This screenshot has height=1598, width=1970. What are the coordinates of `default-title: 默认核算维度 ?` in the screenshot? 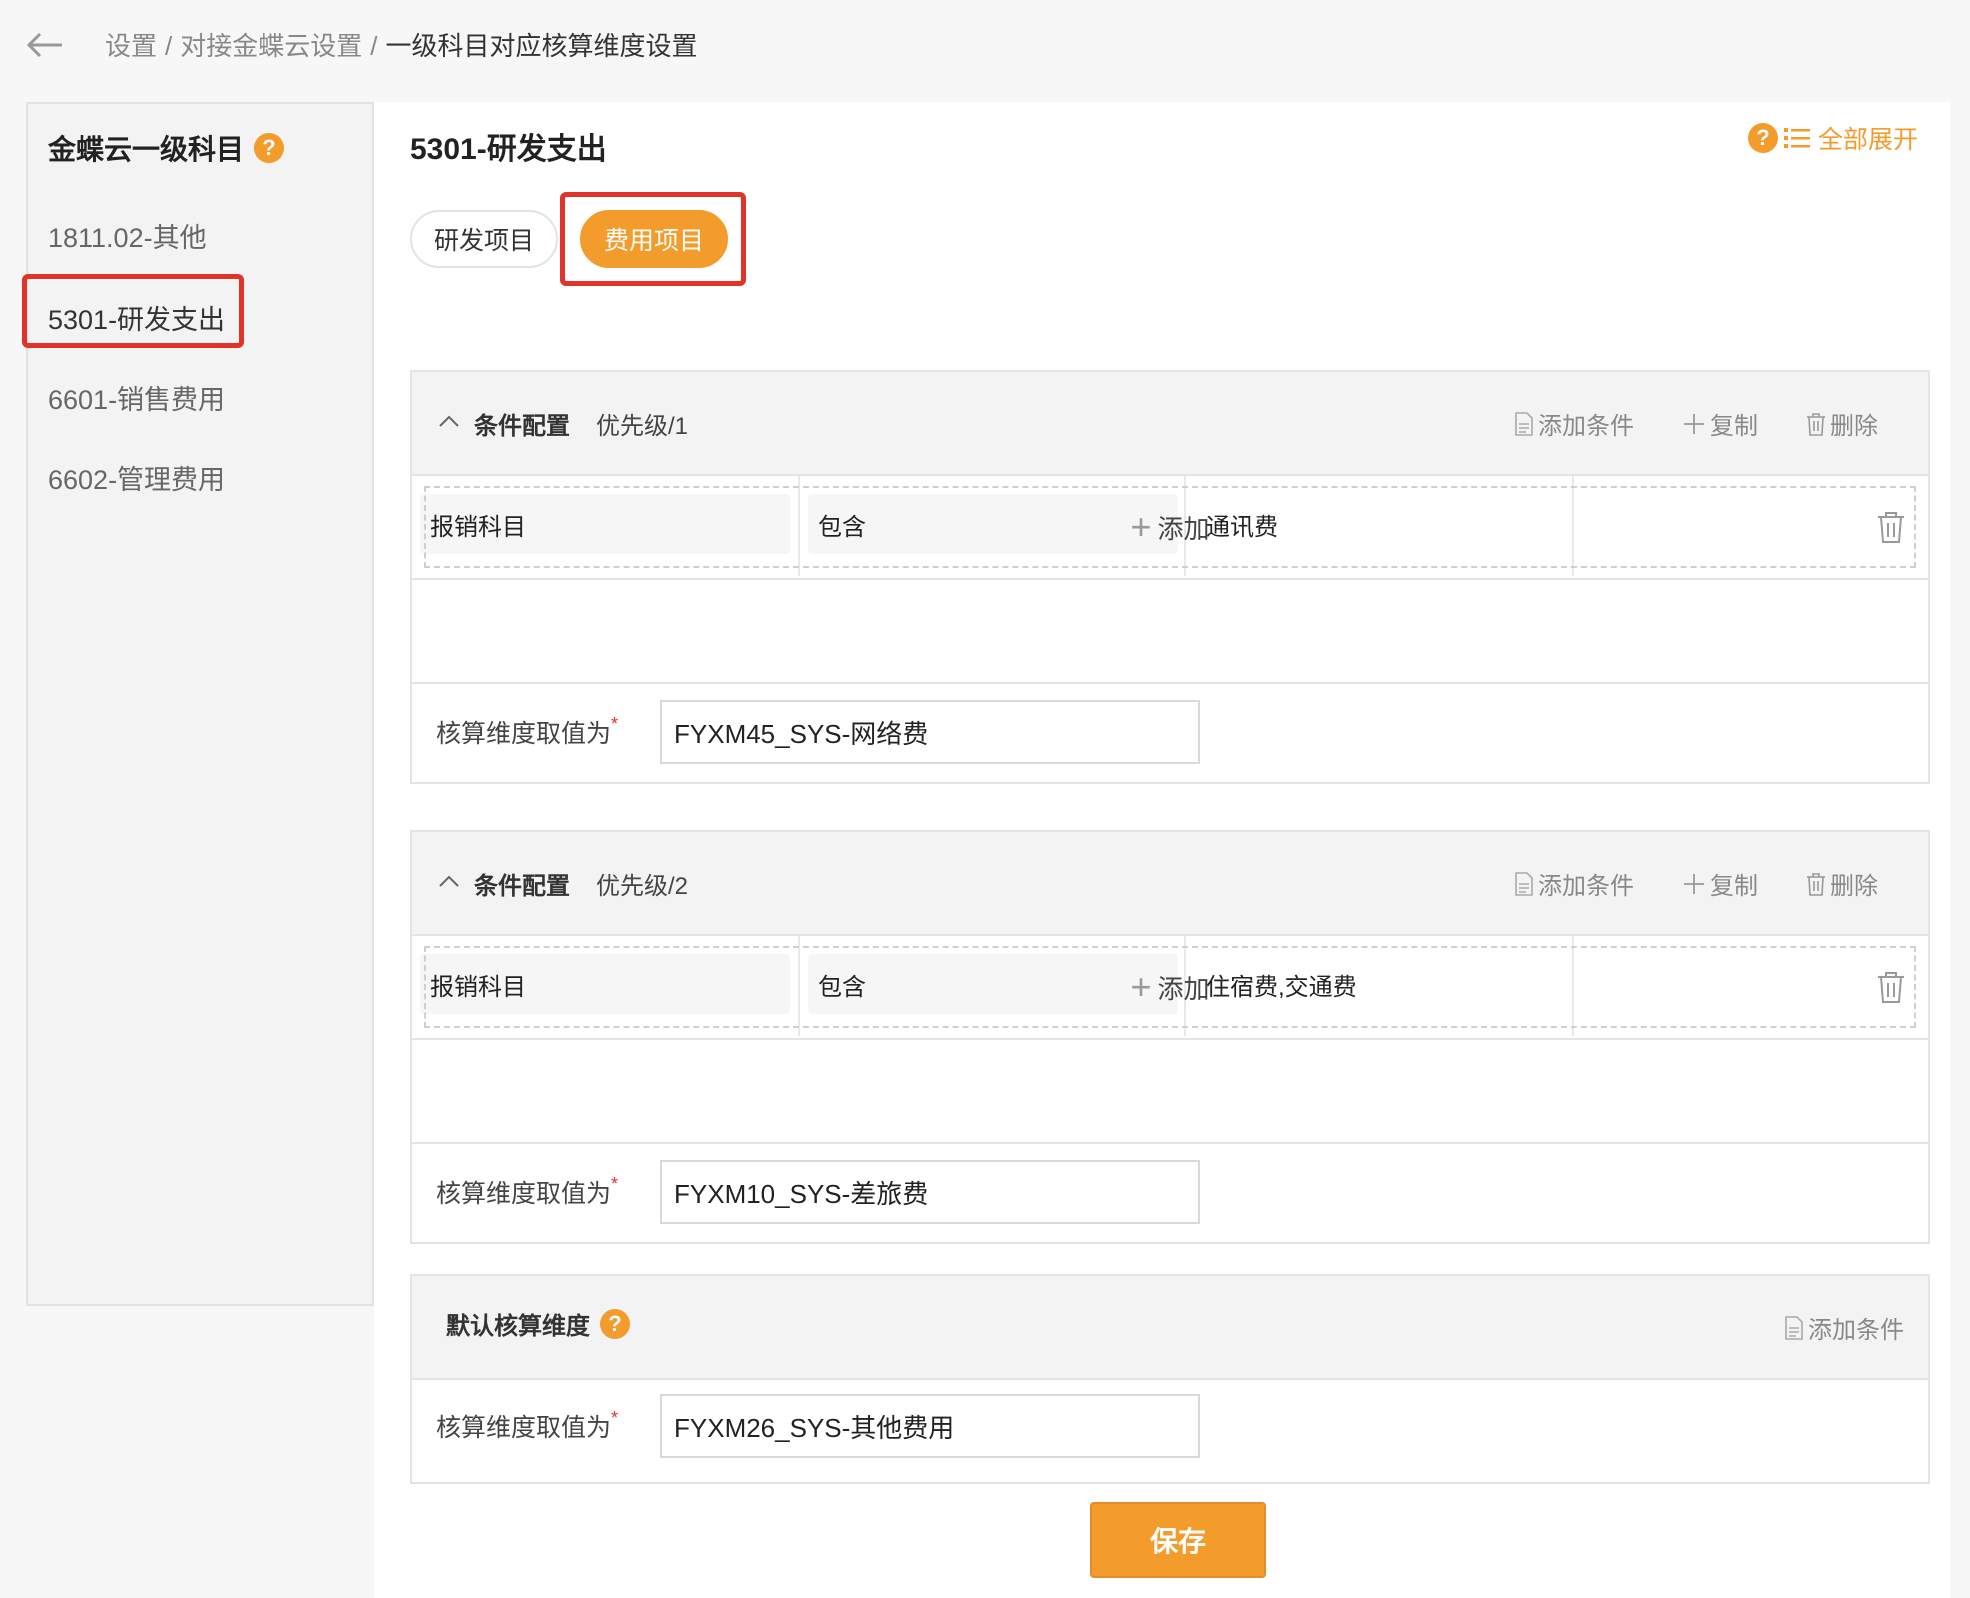 It's located at (538, 1323).